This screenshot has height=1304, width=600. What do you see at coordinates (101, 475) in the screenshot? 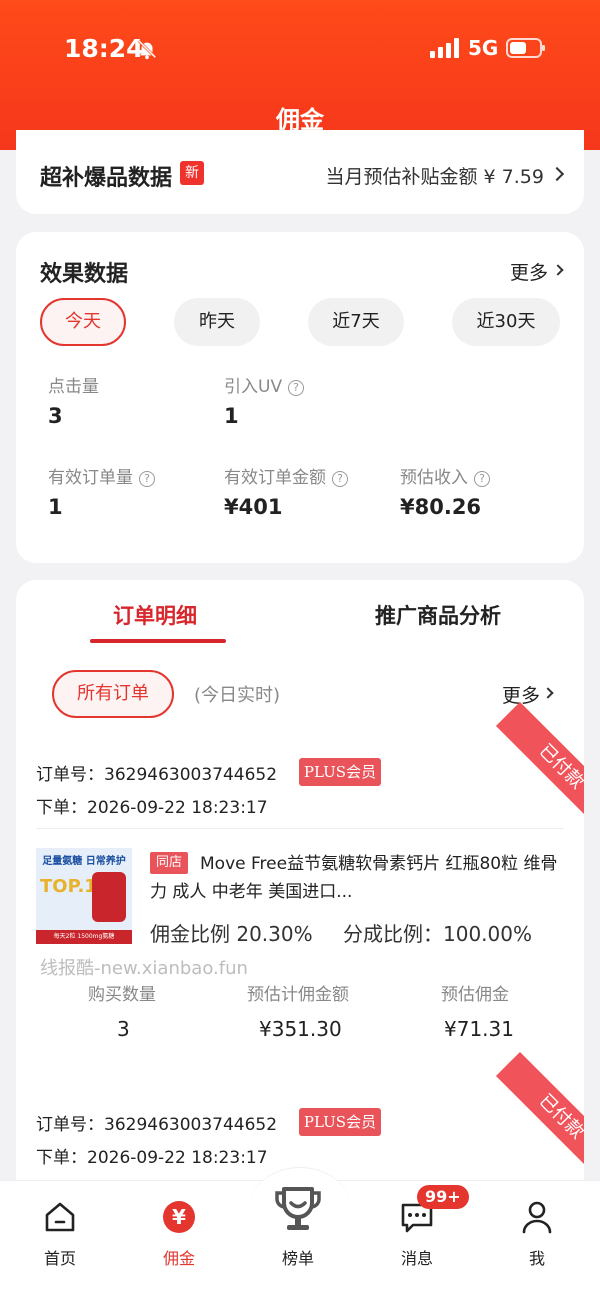
I see `valid-orders-label: 有效订单量?` at bounding box center [101, 475].